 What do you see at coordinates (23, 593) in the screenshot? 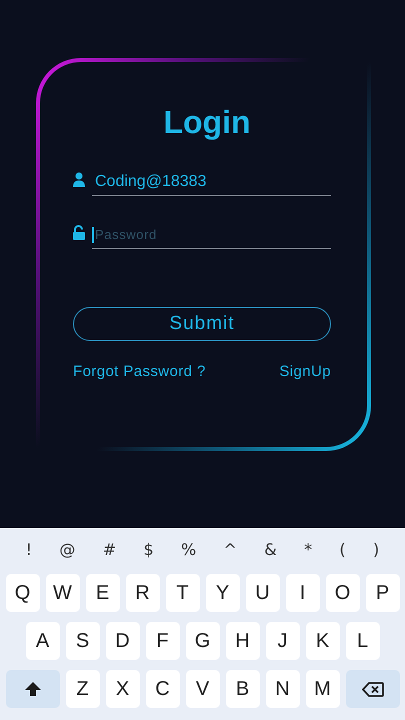
I see `letter-key: Q` at bounding box center [23, 593].